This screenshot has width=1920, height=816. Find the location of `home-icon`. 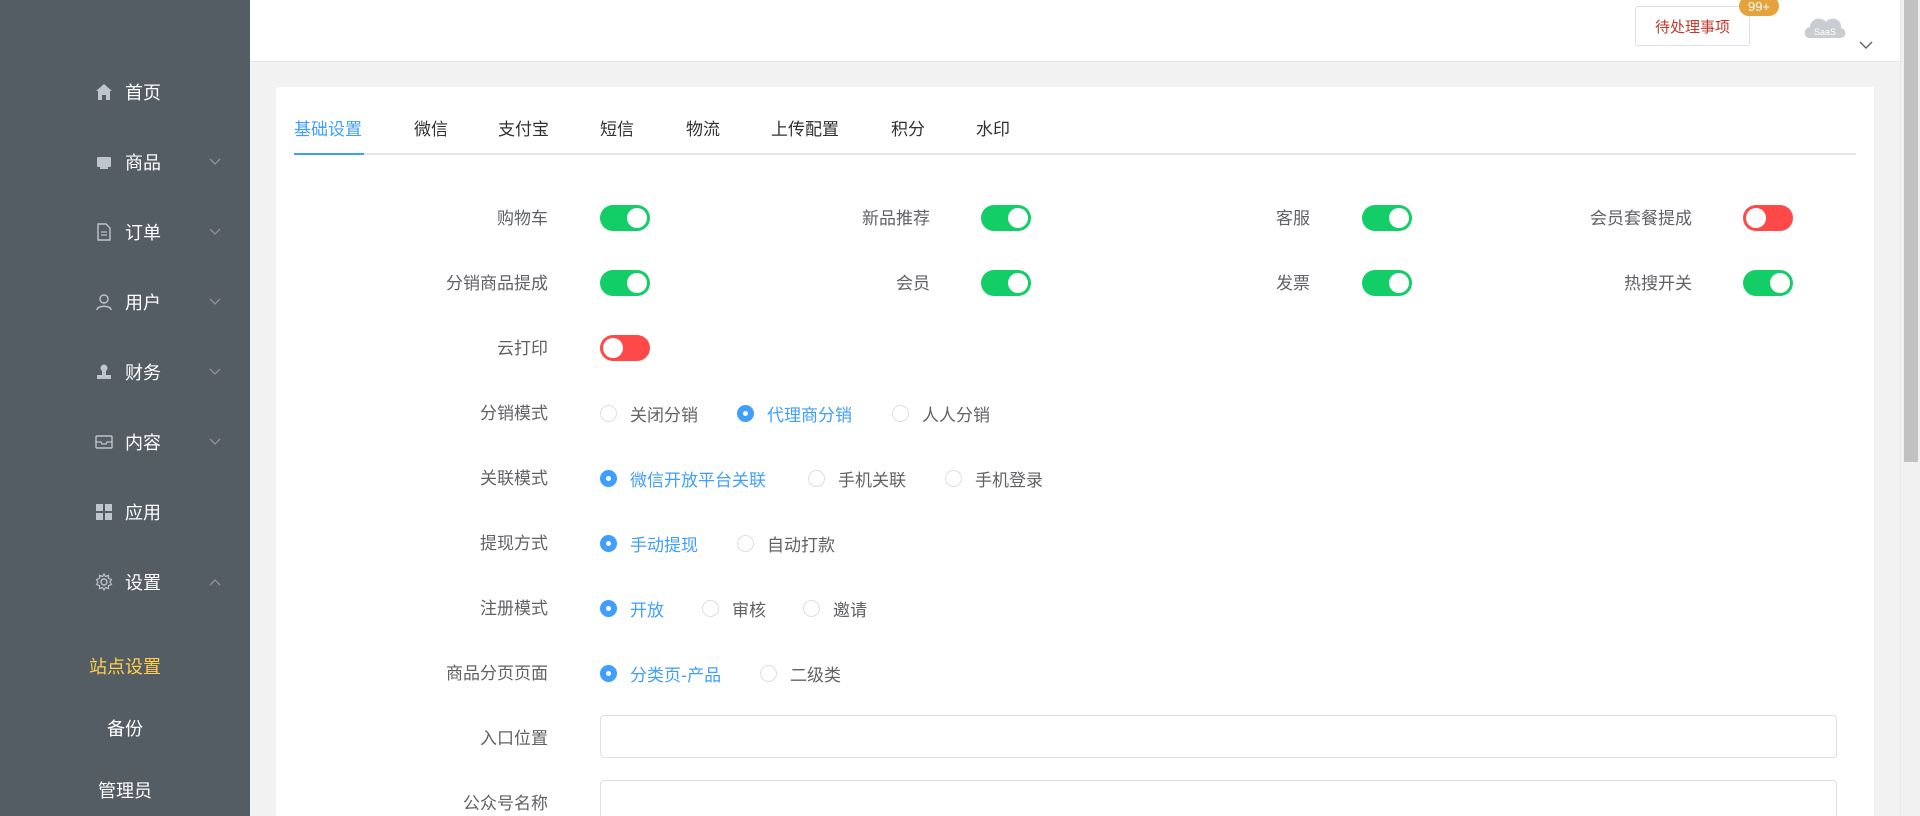

home-icon is located at coordinates (104, 92).